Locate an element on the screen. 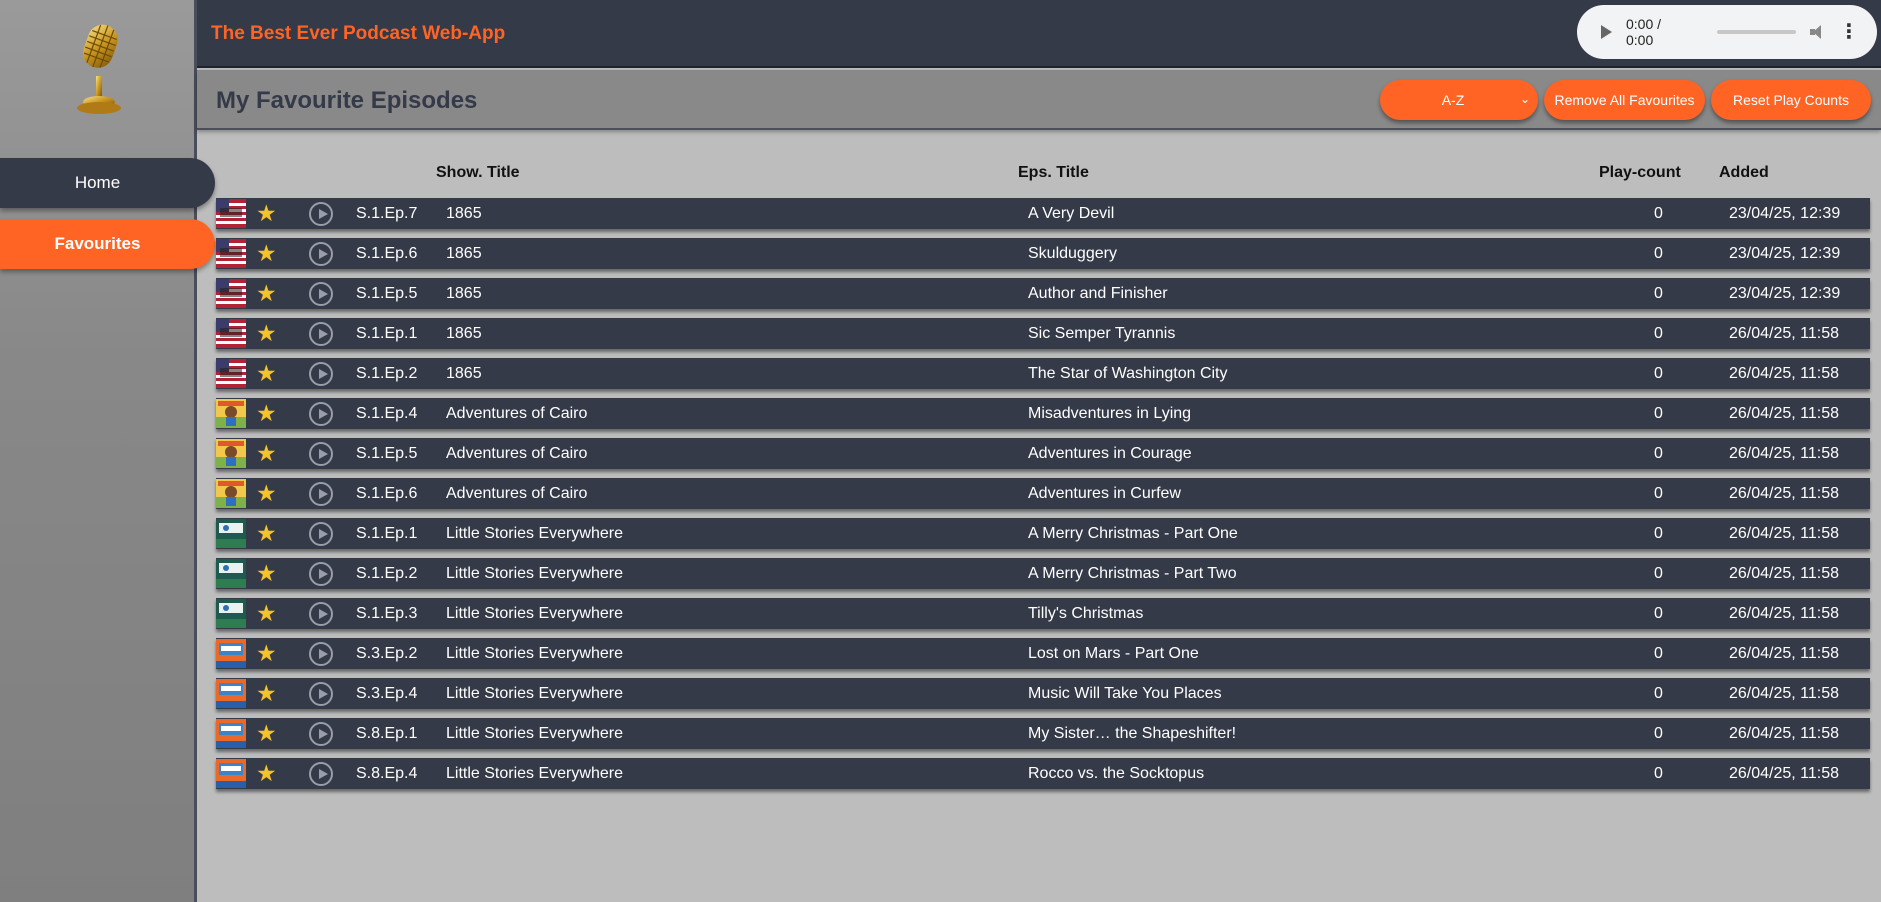  nav-favourites: Favourites is located at coordinates (107, 244).